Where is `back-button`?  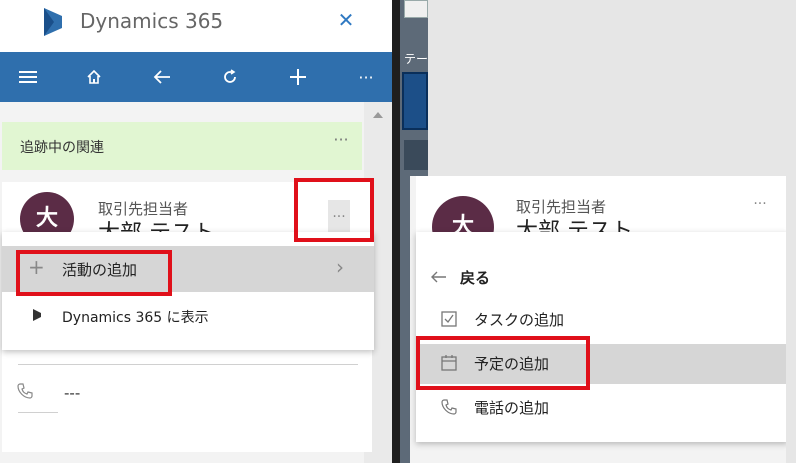 back-button is located at coordinates (162, 77).